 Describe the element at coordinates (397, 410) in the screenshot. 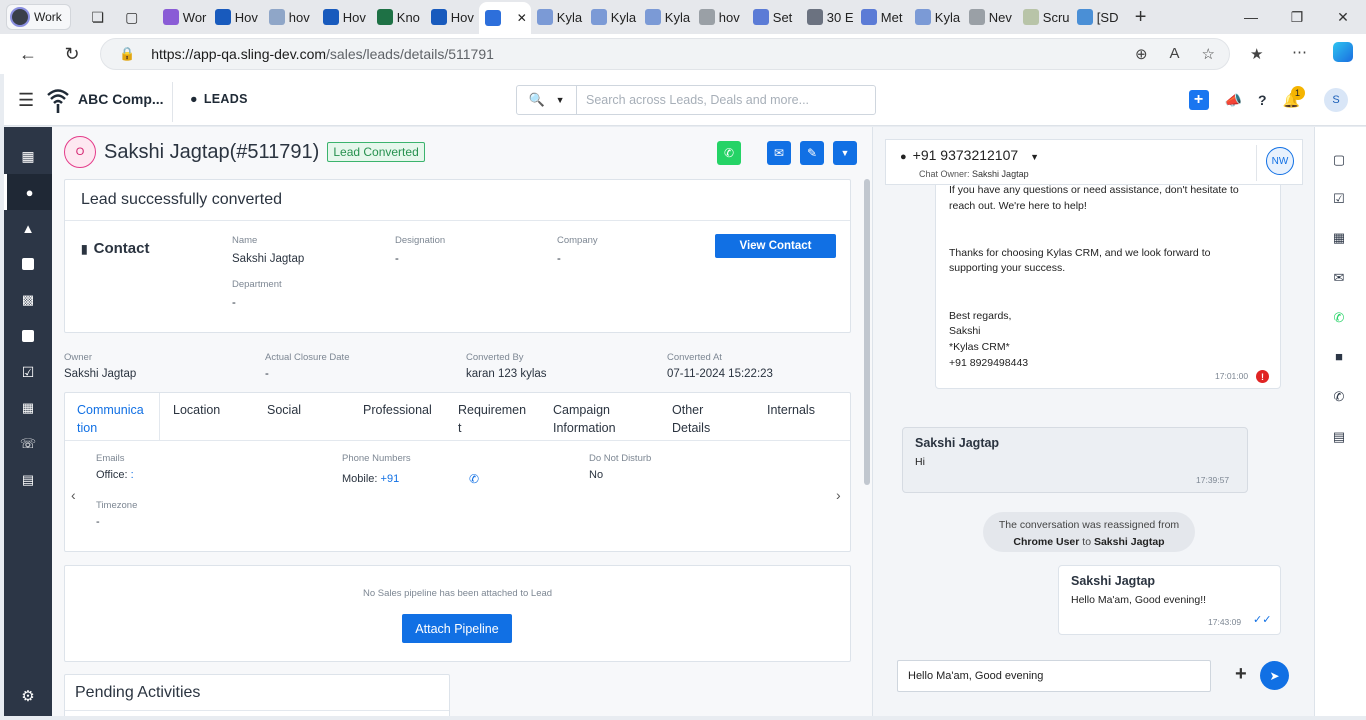

I see `tab-professional: Professional` at that location.